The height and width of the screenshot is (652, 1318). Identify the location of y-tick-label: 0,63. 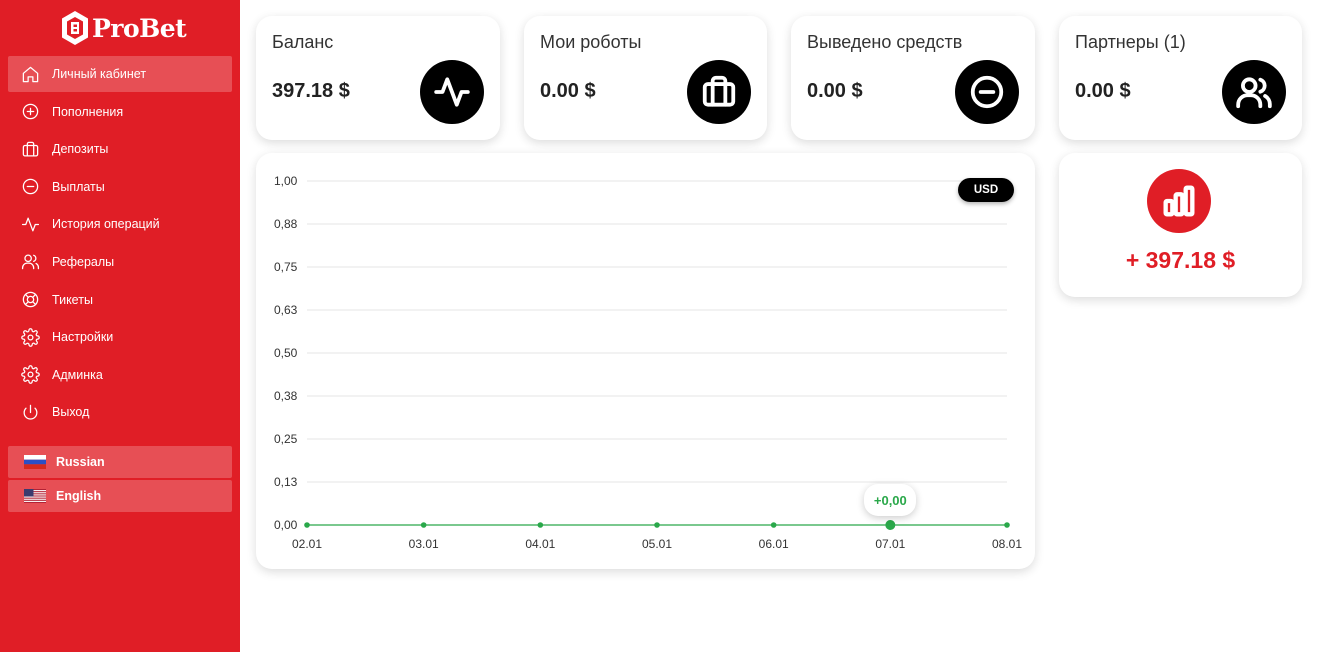
(286, 310).